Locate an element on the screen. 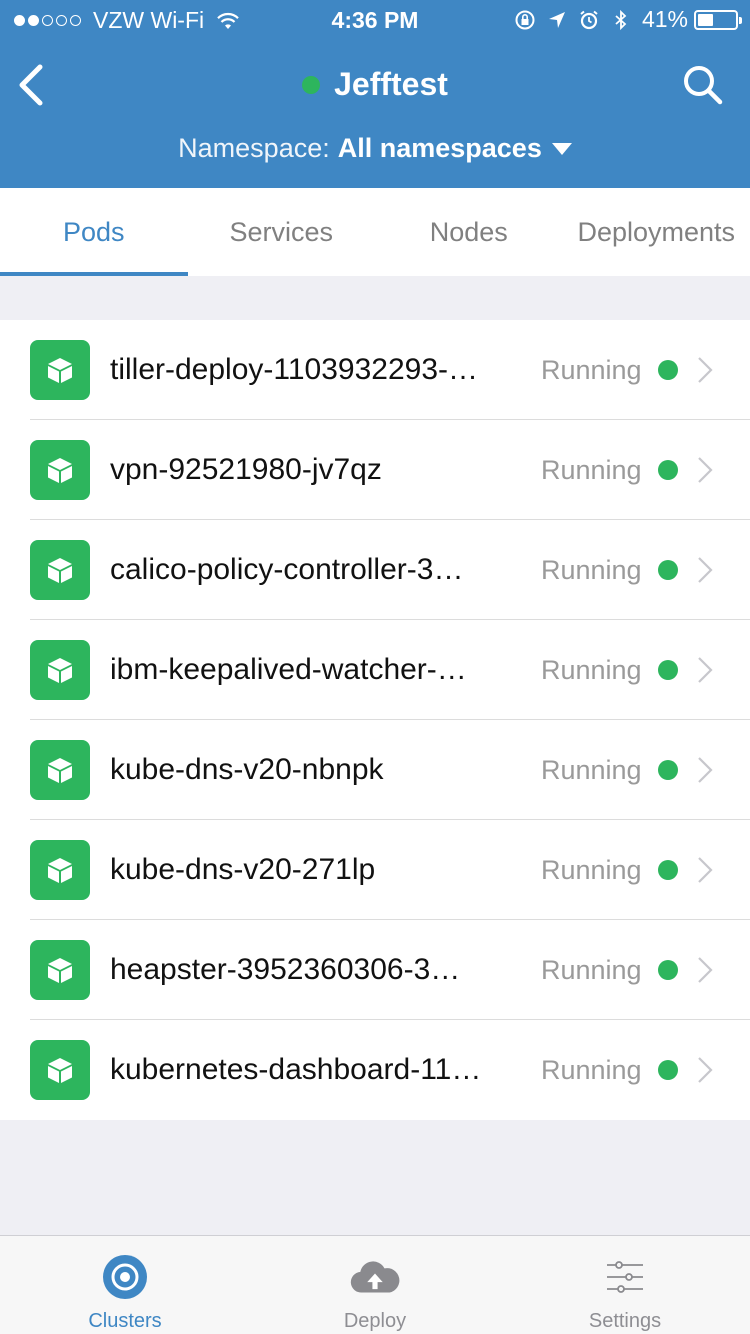 This screenshot has height=1334, width=750. location-arrow-icon is located at coordinates (556, 19).